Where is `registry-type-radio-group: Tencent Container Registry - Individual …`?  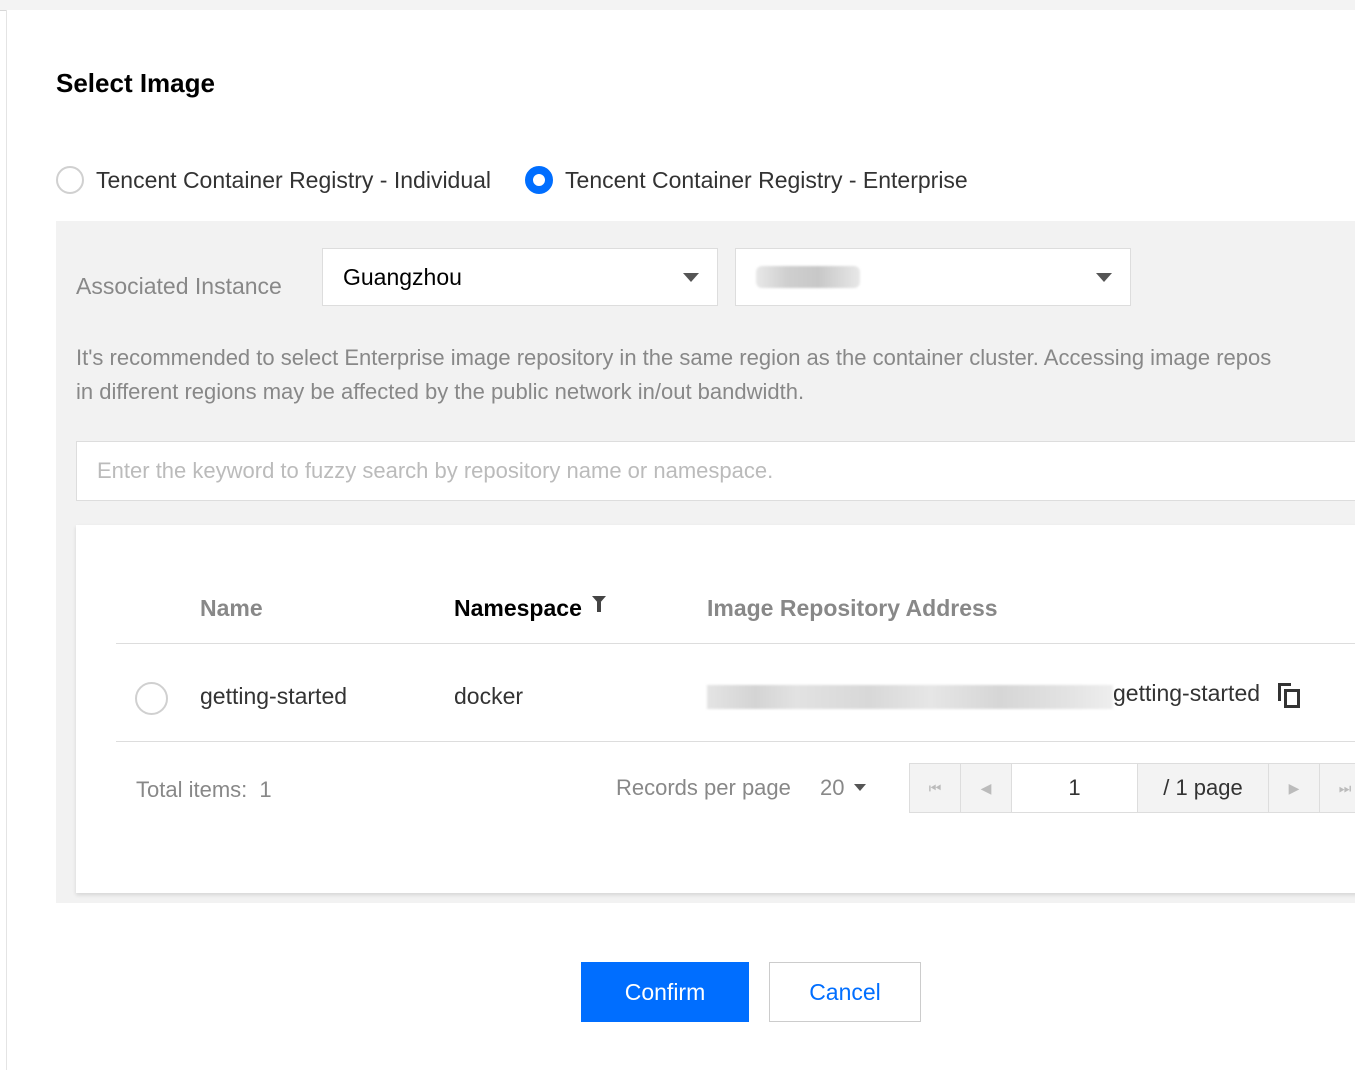
registry-type-radio-group: Tencent Container Registry - Individual … is located at coordinates (529, 180).